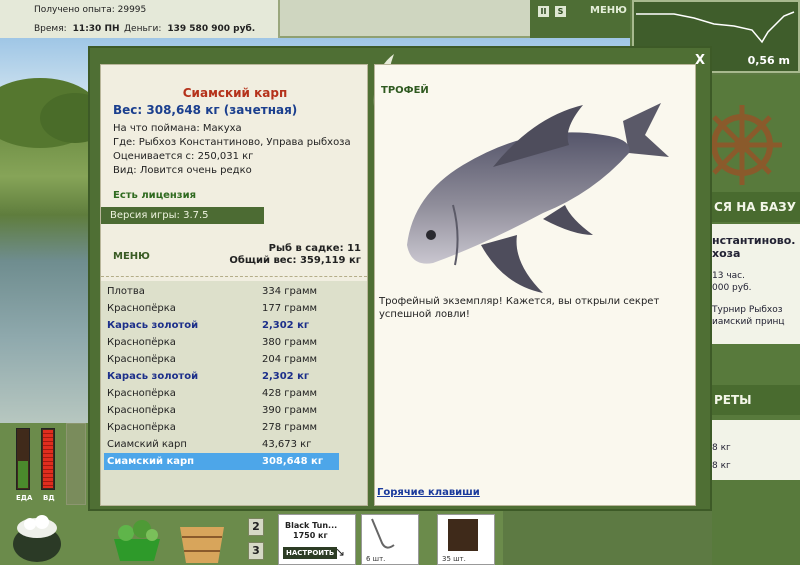 The image size is (800, 565). What do you see at coordinates (48, 459) in the screenshot?
I see `energy-meter` at bounding box center [48, 459].